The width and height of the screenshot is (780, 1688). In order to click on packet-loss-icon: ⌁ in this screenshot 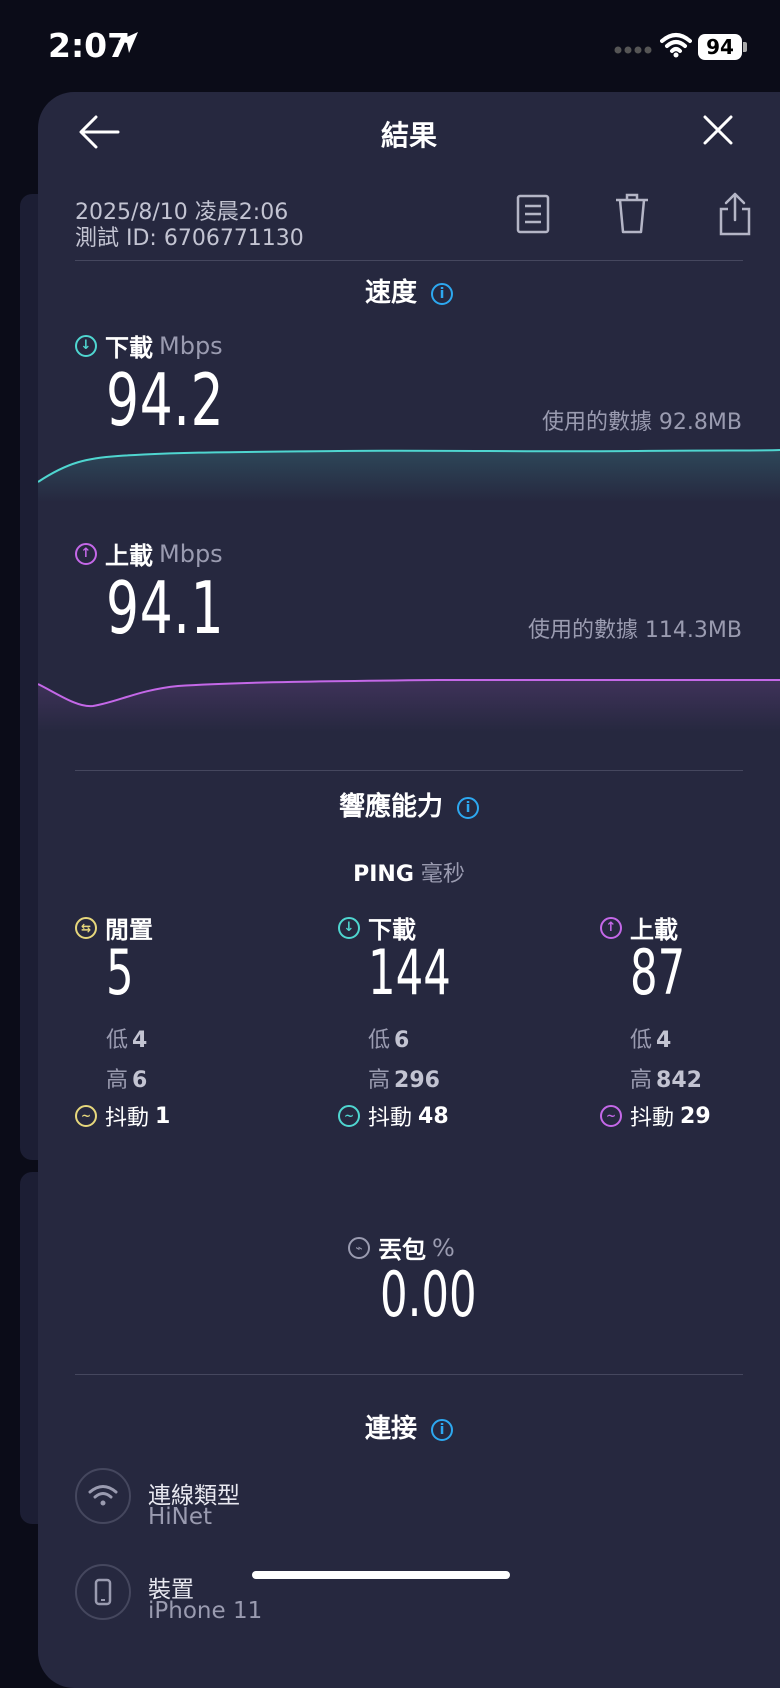, I will do `click(359, 1247)`.